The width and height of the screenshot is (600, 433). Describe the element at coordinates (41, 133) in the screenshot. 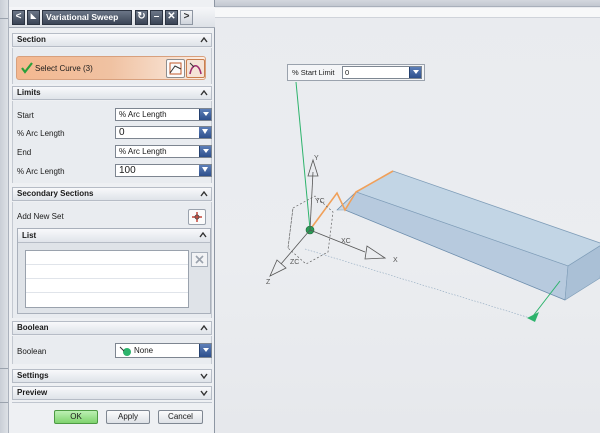

I see `start-arc-length-label: % Arc Length` at that location.